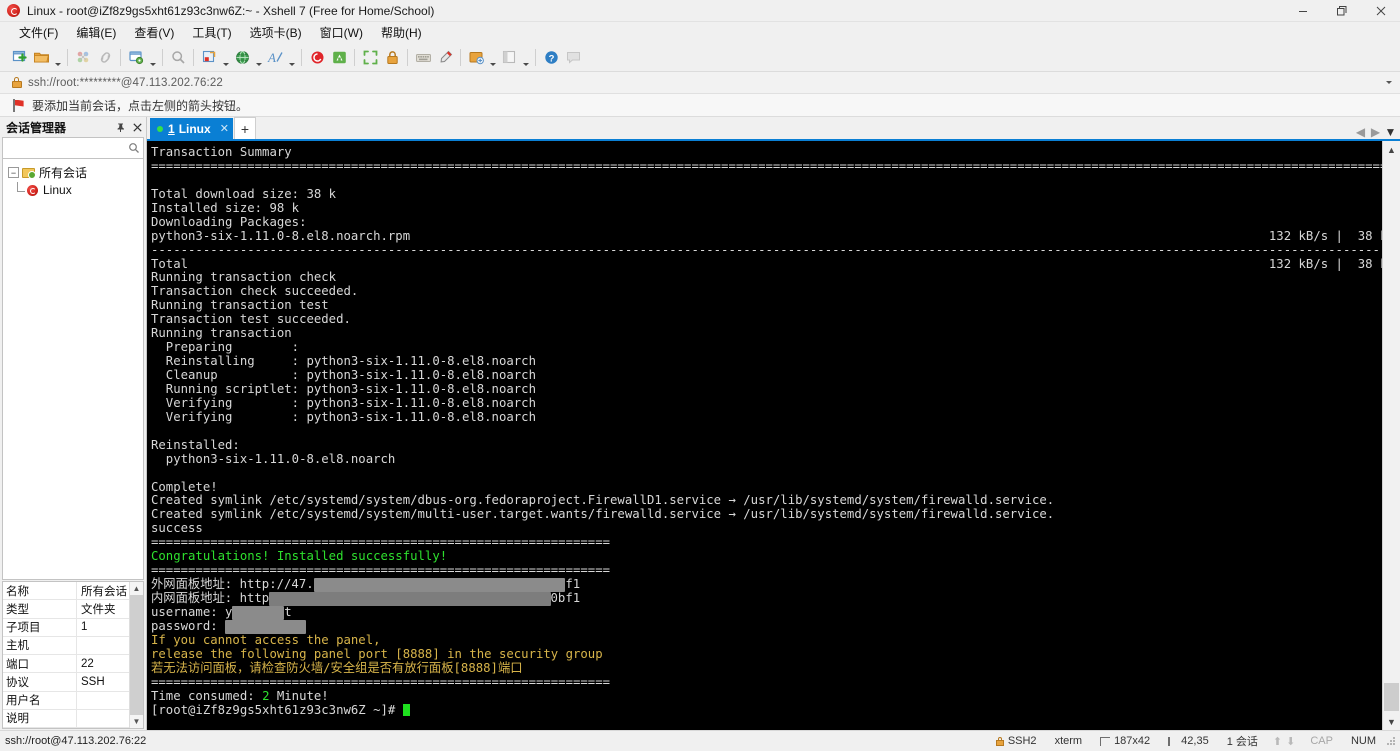 Image resolution: width=1400 pixels, height=751 pixels. Describe the element at coordinates (773, 128) in the screenshot. I see `tab-bar: 1 Linux ✕ + ◀ ▶ ▼` at that location.